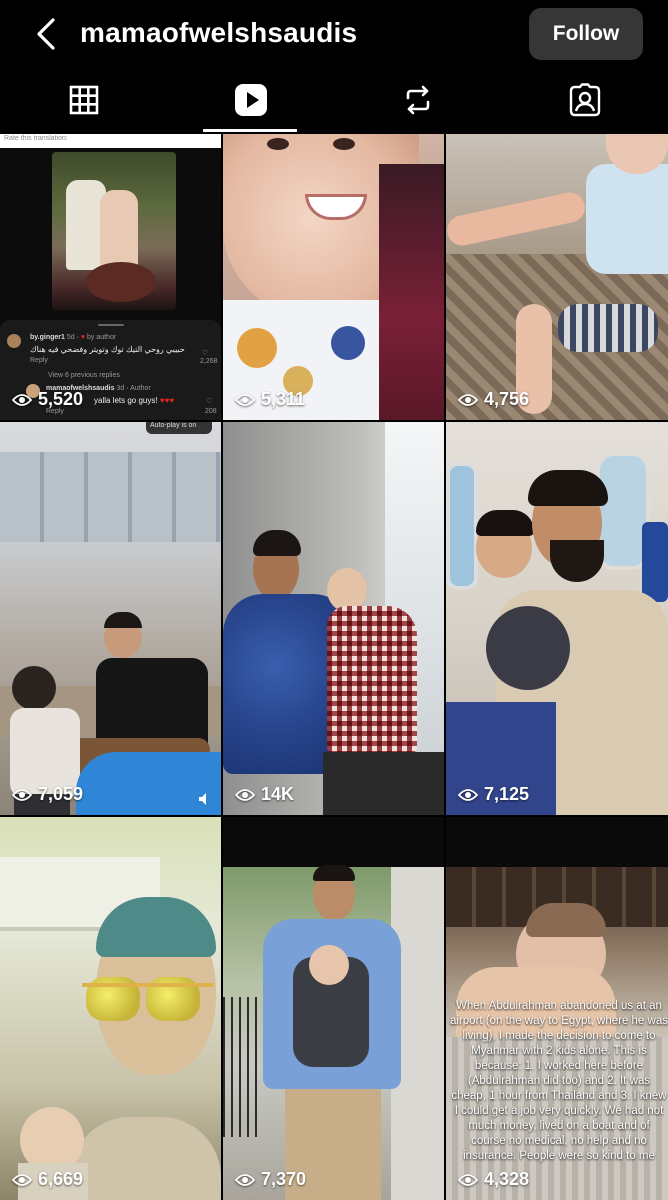 Image resolution: width=668 pixels, height=1200 pixels. I want to click on view-count: 5,520, so click(47, 399).